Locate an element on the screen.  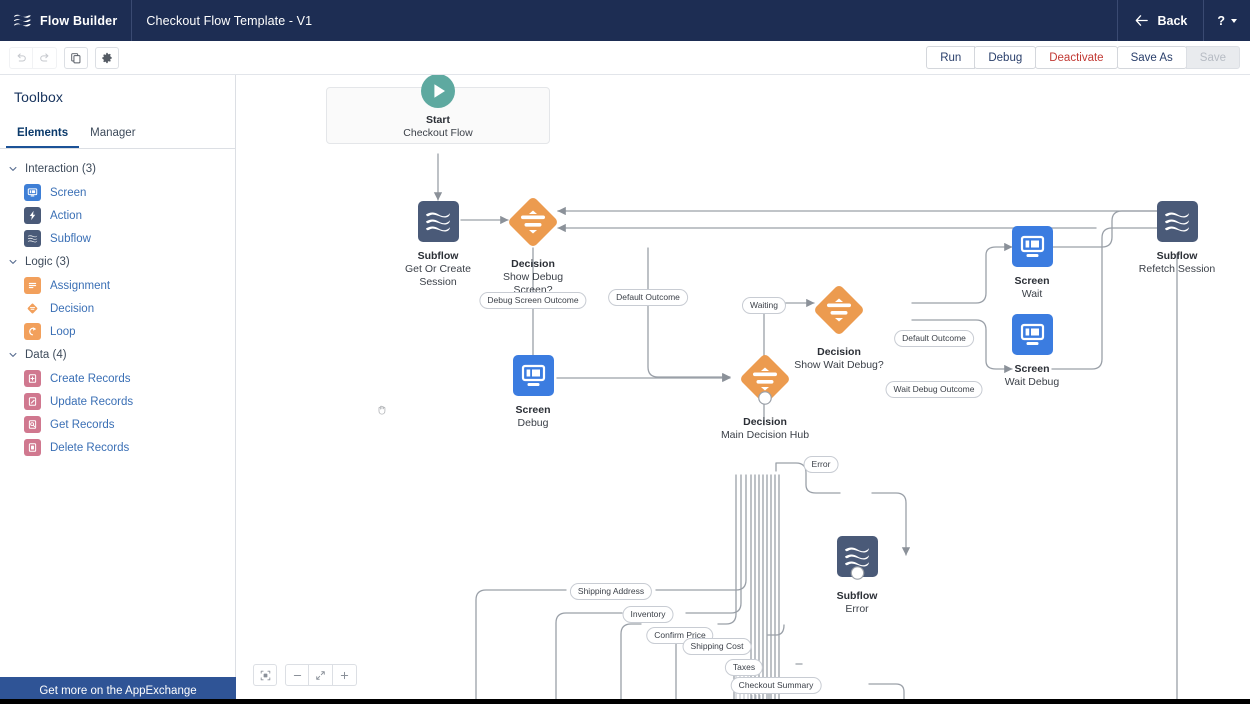
connector-label-inventory: Inventory is located at coordinates (648, 614).